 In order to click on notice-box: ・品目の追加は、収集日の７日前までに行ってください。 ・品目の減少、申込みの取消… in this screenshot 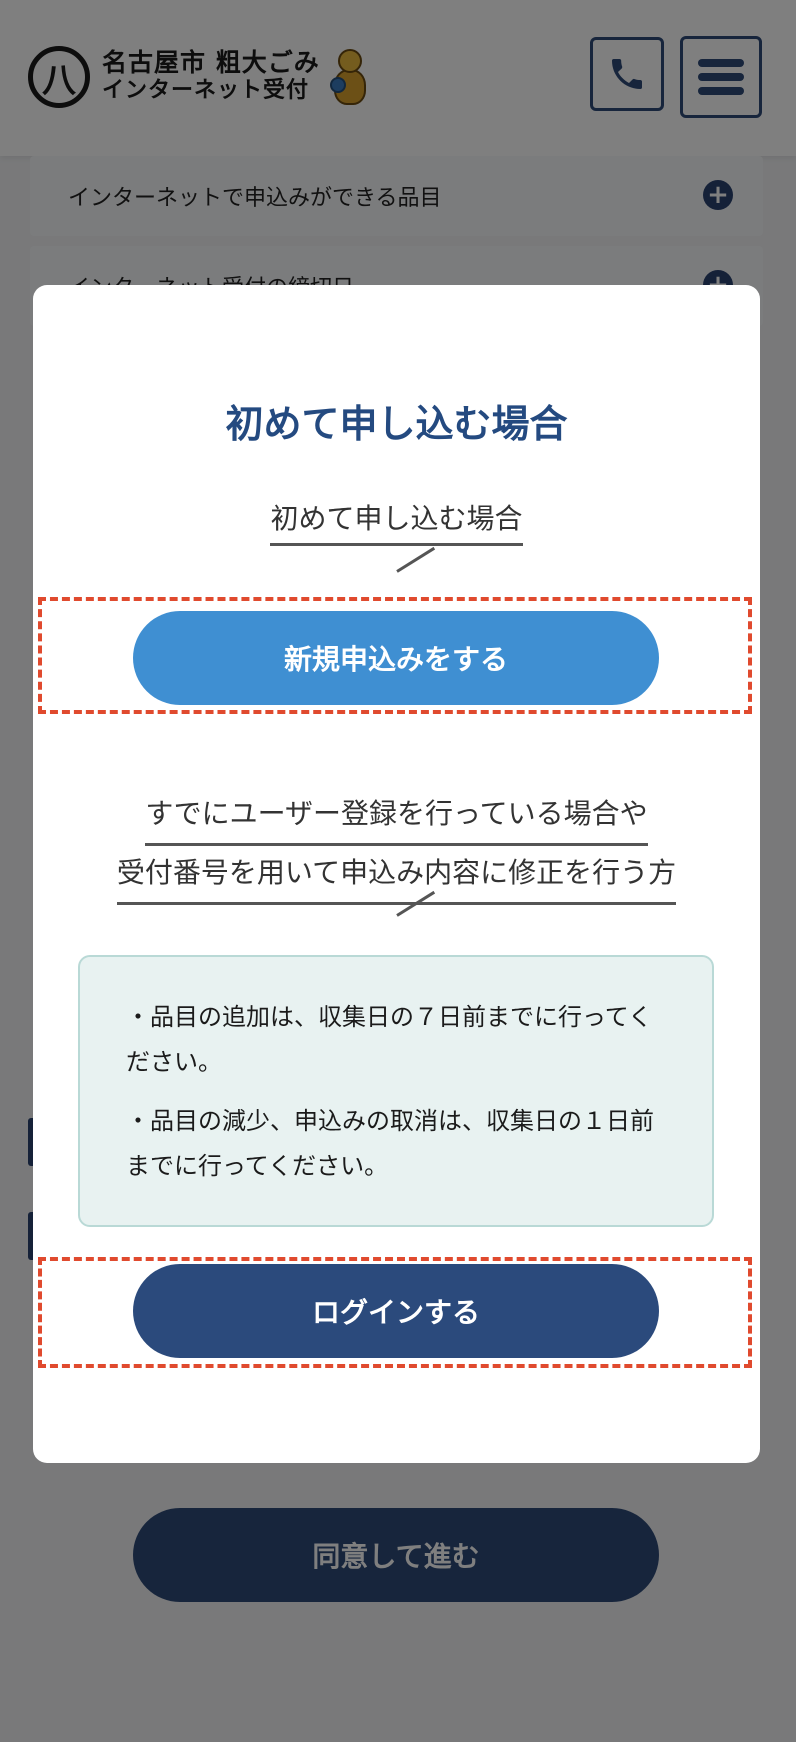, I will do `click(396, 1091)`.